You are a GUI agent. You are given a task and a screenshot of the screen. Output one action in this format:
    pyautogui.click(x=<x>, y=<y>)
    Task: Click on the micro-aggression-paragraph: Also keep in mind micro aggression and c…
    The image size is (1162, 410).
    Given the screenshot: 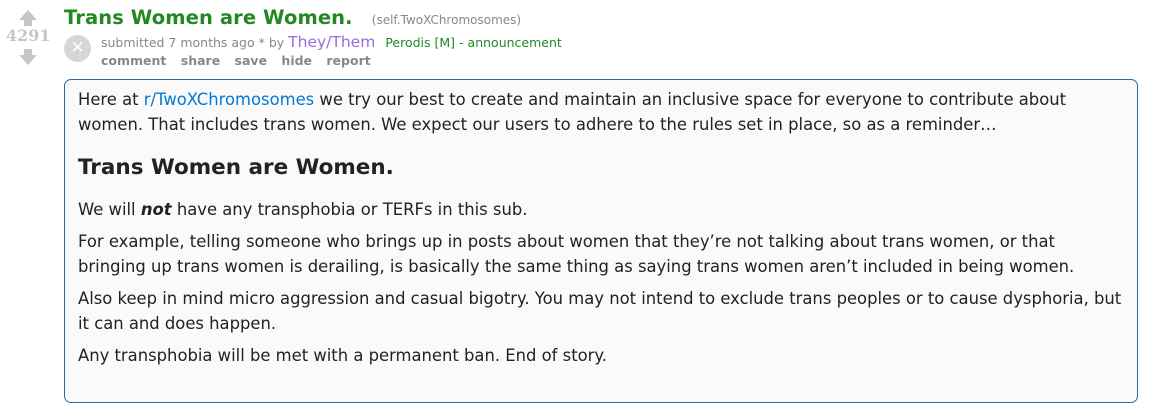 What is the action you would take?
    pyautogui.click(x=600, y=311)
    